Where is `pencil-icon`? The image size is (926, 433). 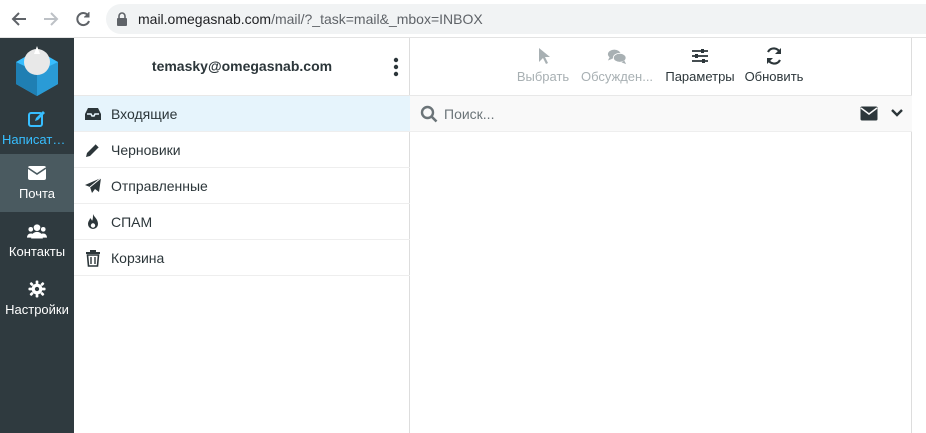
pencil-icon is located at coordinates (93, 150).